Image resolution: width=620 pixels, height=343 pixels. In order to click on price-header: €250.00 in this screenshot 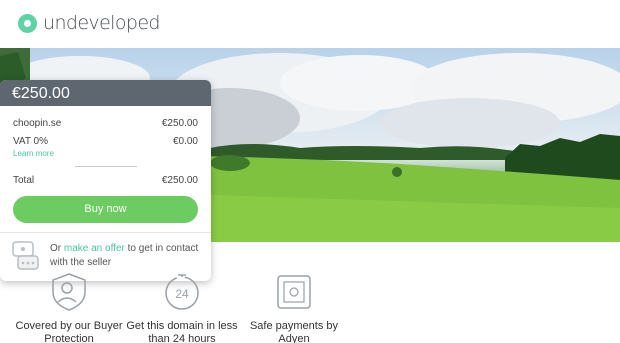, I will do `click(105, 93)`.